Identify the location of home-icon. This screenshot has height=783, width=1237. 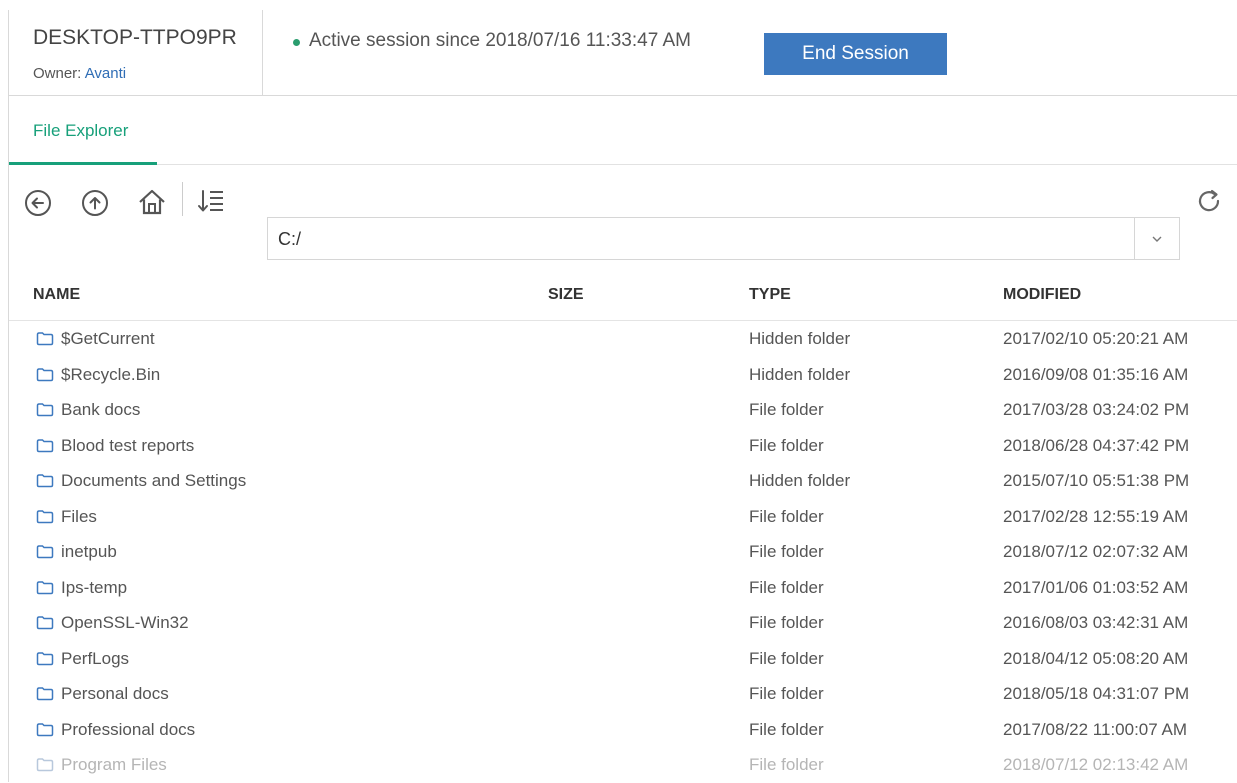
(152, 202).